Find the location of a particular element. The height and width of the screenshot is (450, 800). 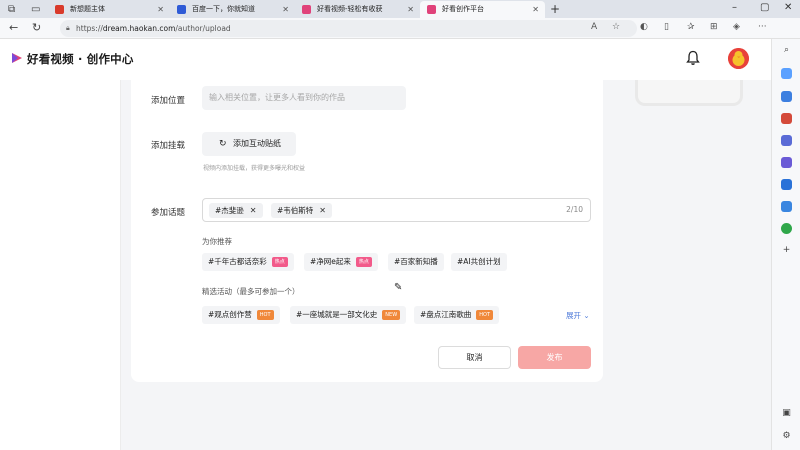

collections-icon: ⊞ is located at coordinates (714, 27).